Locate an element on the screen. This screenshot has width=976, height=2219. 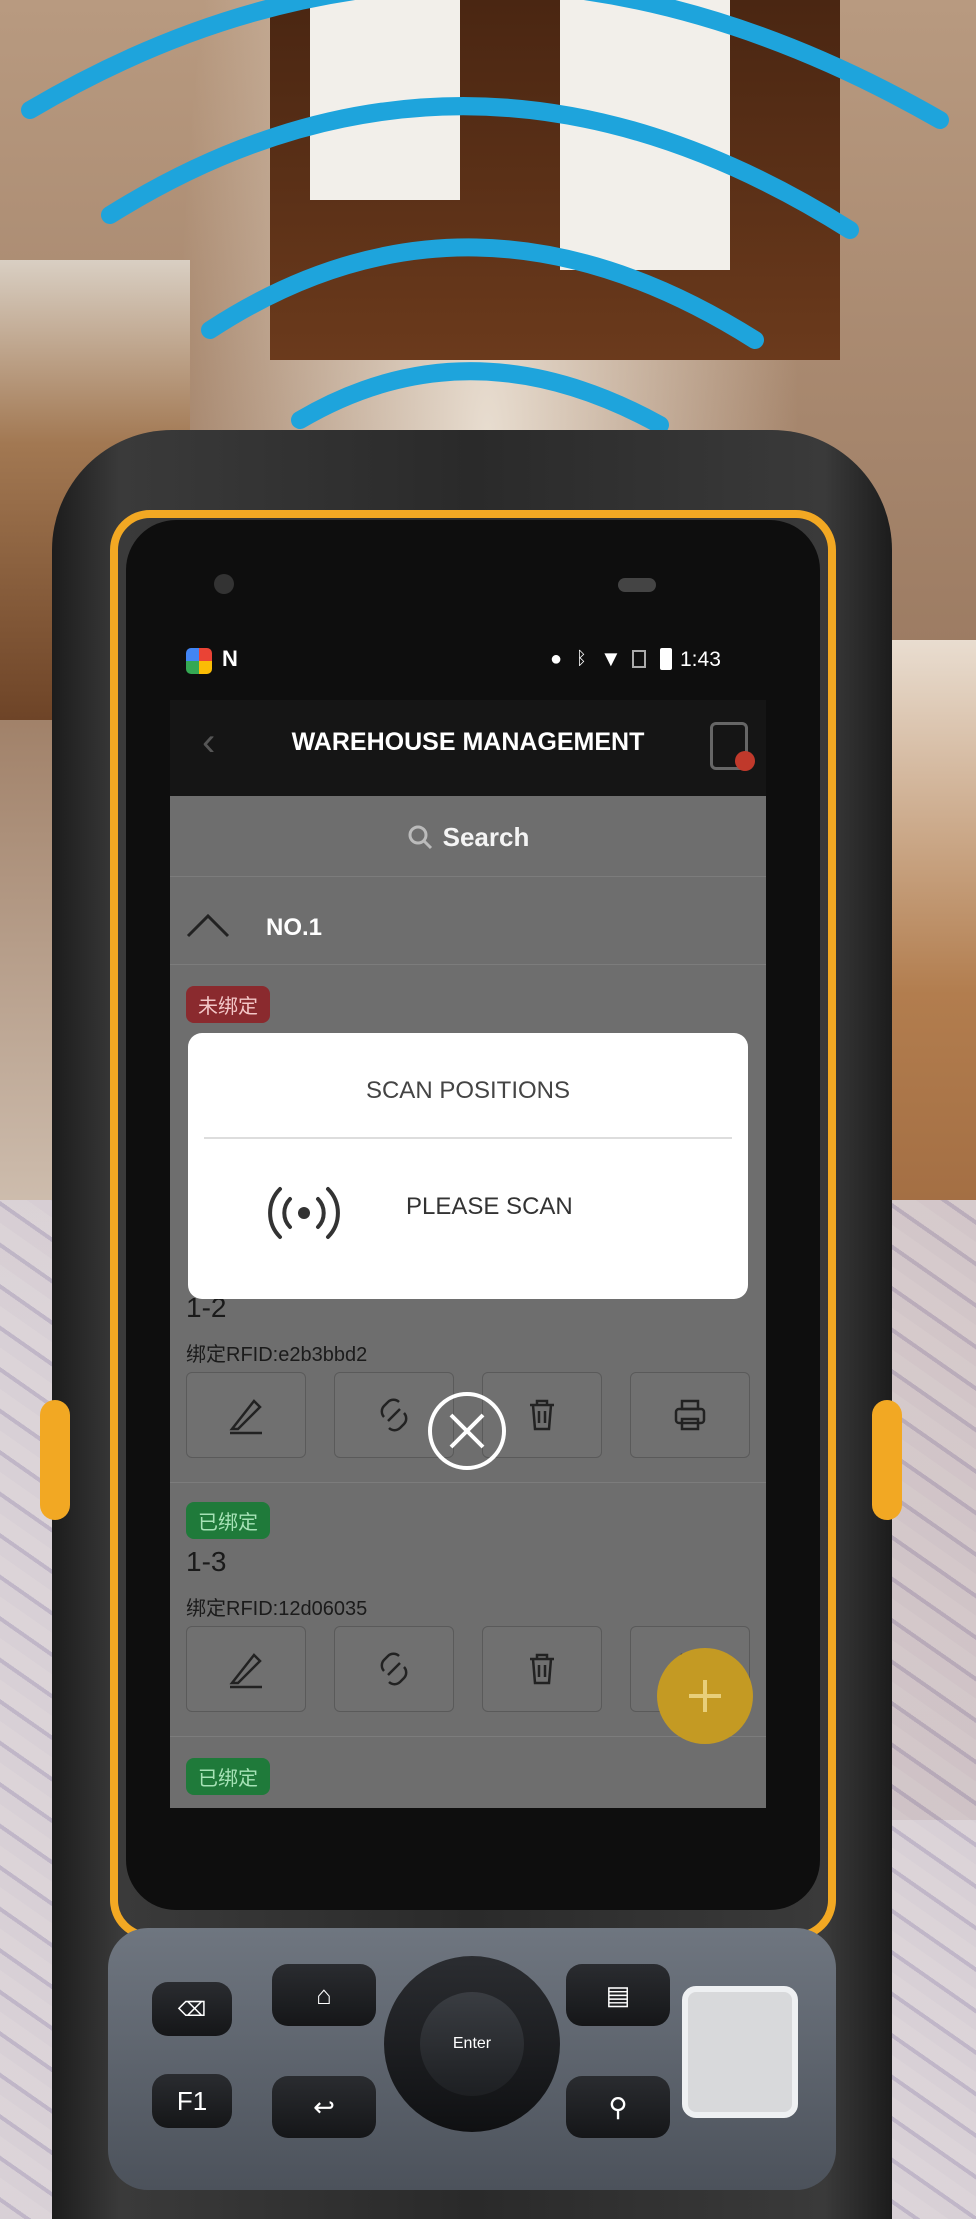
delete-key: ⌫ is located at coordinates (192, 2009).